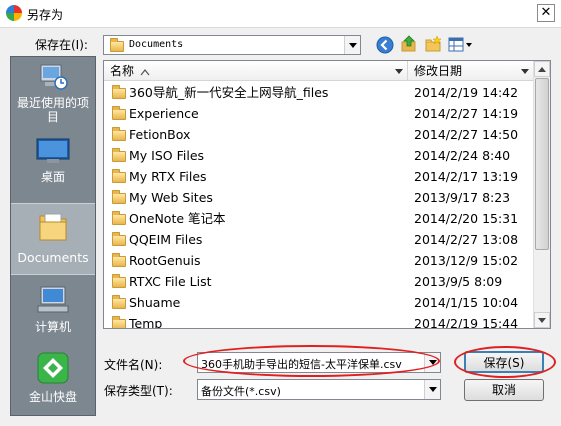  Describe the element at coordinates (166, 239) in the screenshot. I see `file-name: QQEIM Files` at that location.